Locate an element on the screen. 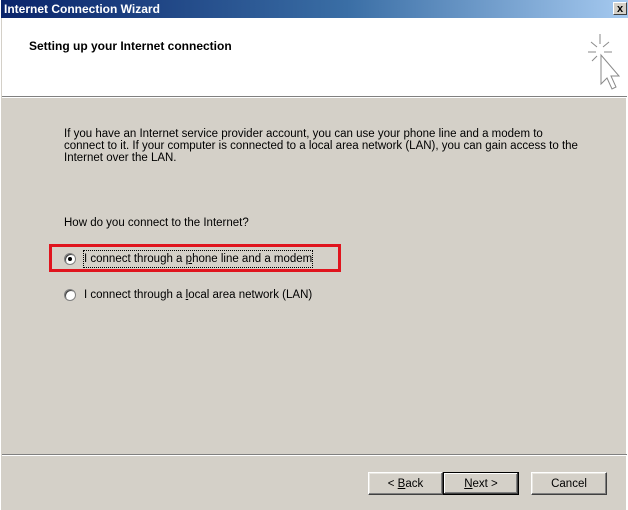 This screenshot has width=628, height=510. next-button: Next > is located at coordinates (481, 483).